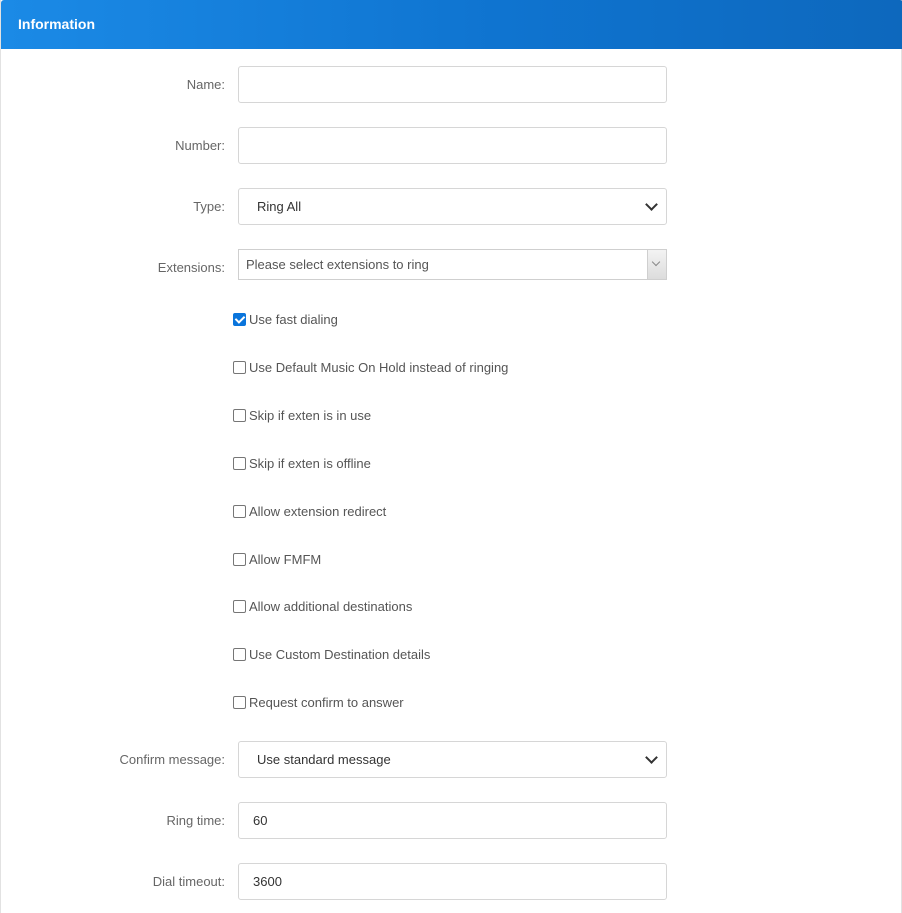 The image size is (902, 913). Describe the element at coordinates (239, 511) in the screenshot. I see `checkbox-extension-redirect` at that location.